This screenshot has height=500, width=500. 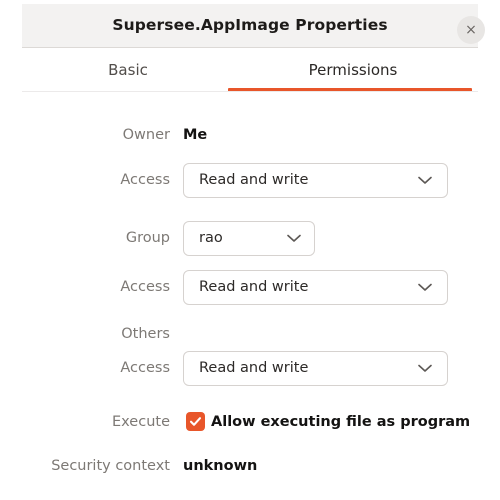 What do you see at coordinates (128, 70) in the screenshot?
I see `tab-basic: Basic` at bounding box center [128, 70].